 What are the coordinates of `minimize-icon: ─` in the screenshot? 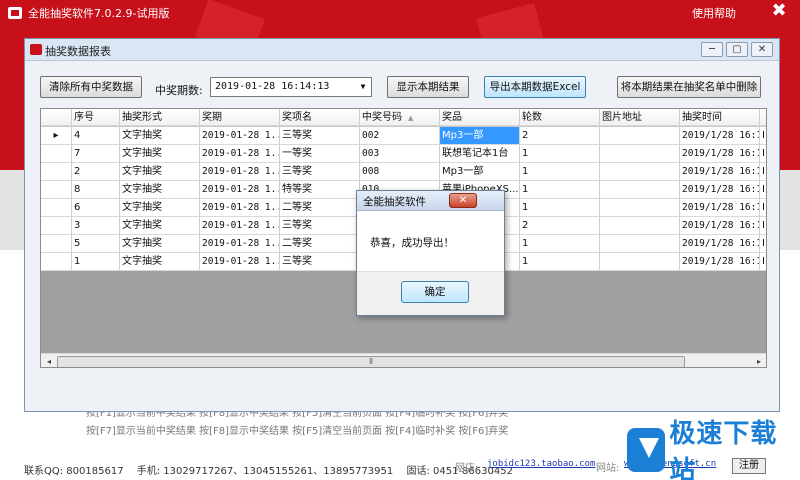 It's located at (712, 49).